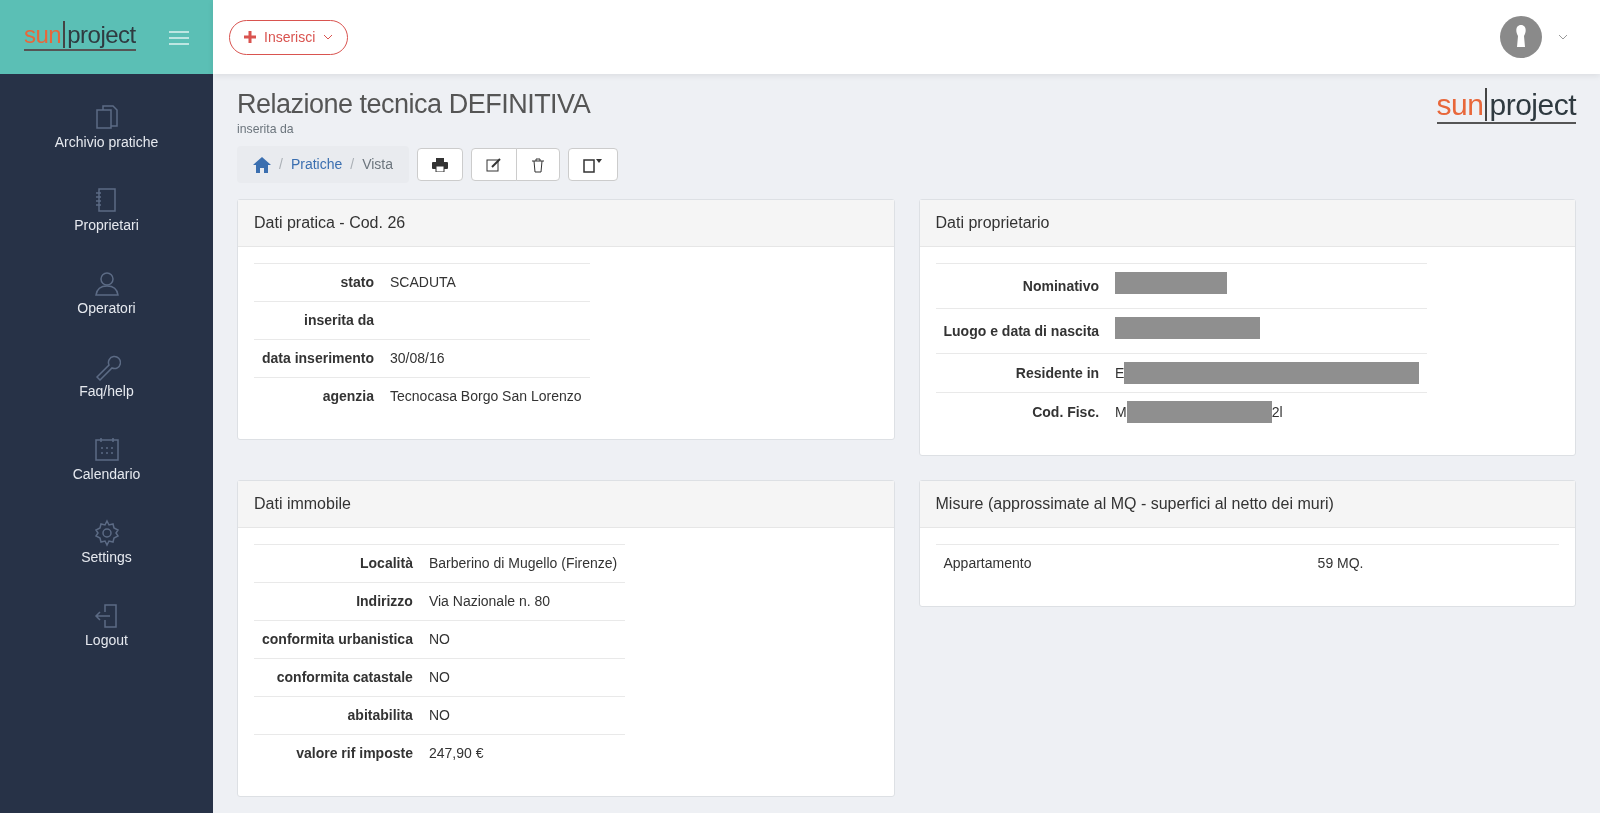 The image size is (1600, 813). Describe the element at coordinates (337, 753) in the screenshot. I see `field-label: valore rif imposte` at that location.